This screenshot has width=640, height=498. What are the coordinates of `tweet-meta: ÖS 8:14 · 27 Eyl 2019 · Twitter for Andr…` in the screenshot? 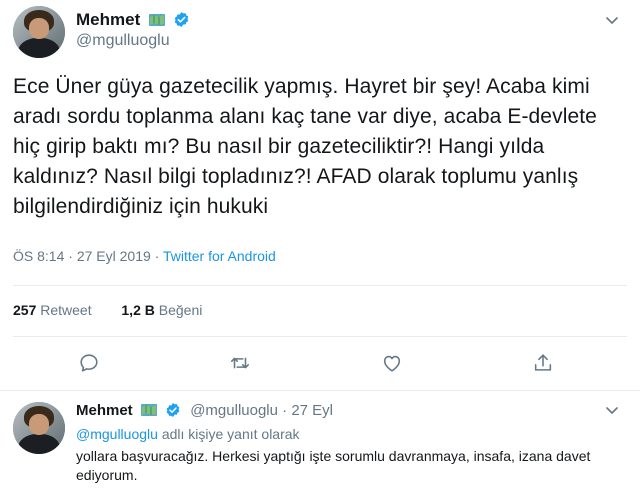 It's located at (144, 256).